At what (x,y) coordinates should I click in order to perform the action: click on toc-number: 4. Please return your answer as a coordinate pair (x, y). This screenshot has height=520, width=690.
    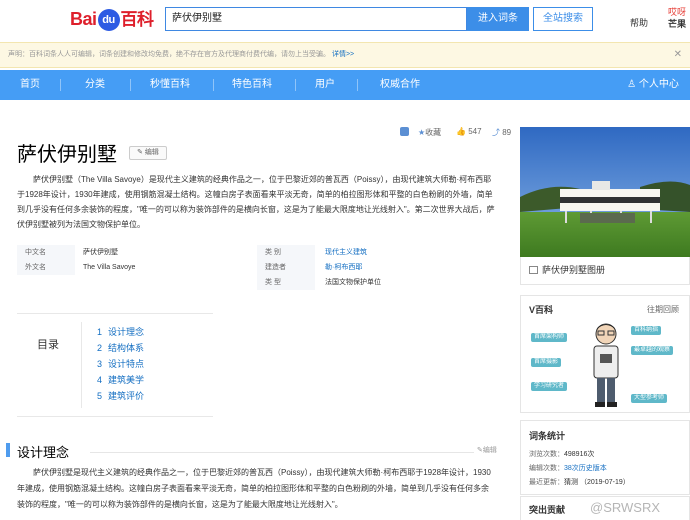
    Looking at the image, I should click on (100, 380).